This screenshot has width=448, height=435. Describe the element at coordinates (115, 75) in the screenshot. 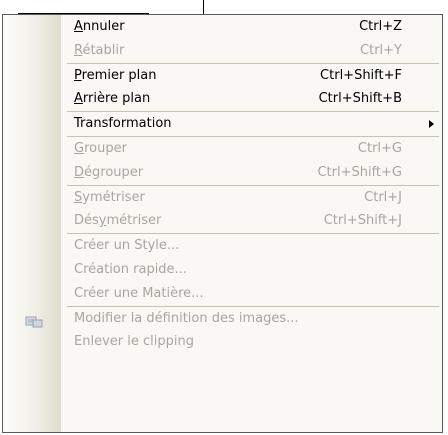

I see `menu-item-label: Premier plan` at that location.